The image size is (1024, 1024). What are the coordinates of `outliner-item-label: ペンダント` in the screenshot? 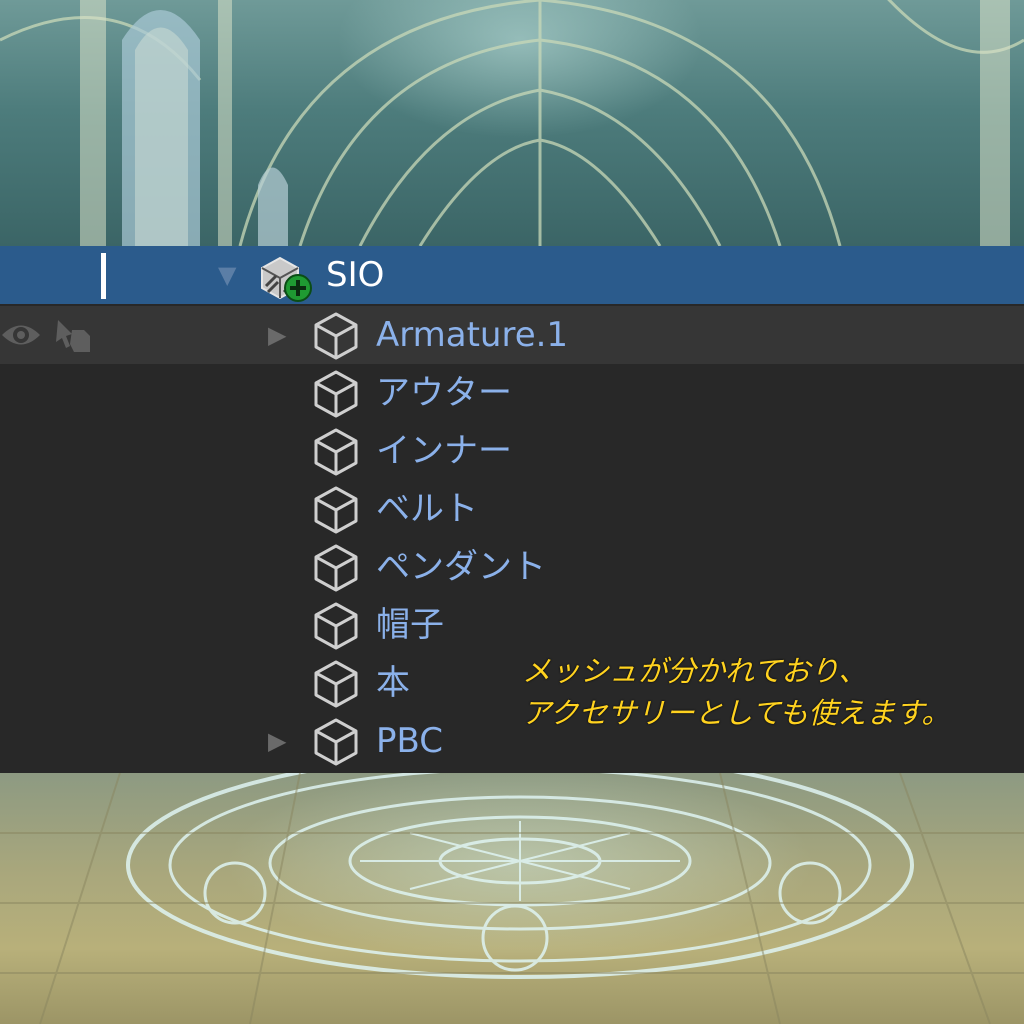 It's located at (461, 567).